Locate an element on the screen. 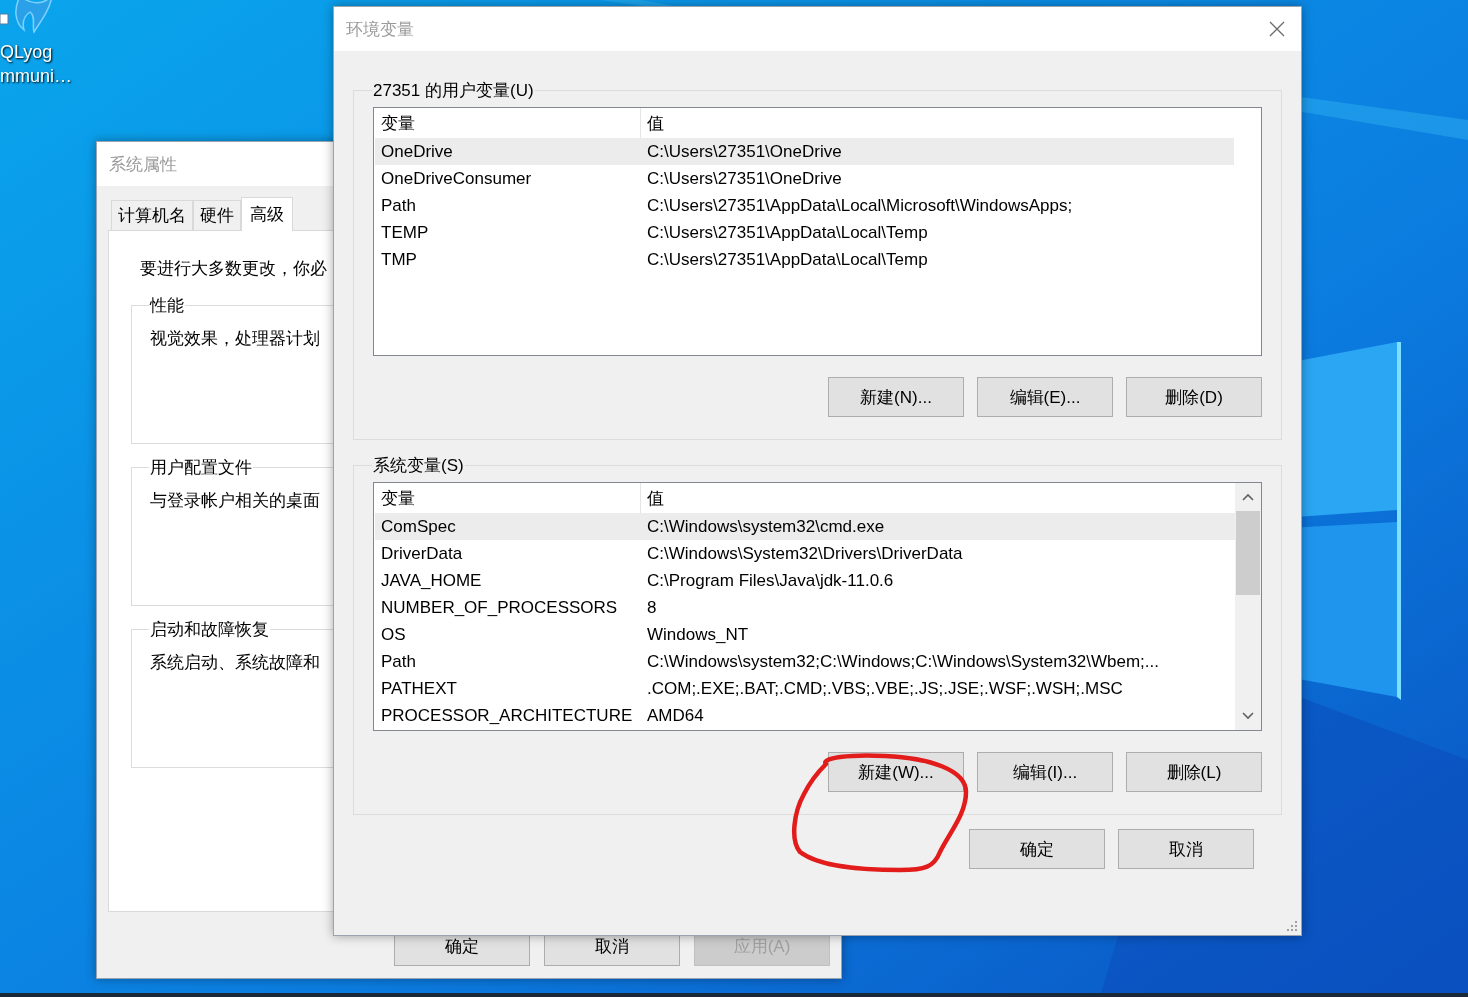 The height and width of the screenshot is (997, 1468). variable-name: TEMP is located at coordinates (405, 232).